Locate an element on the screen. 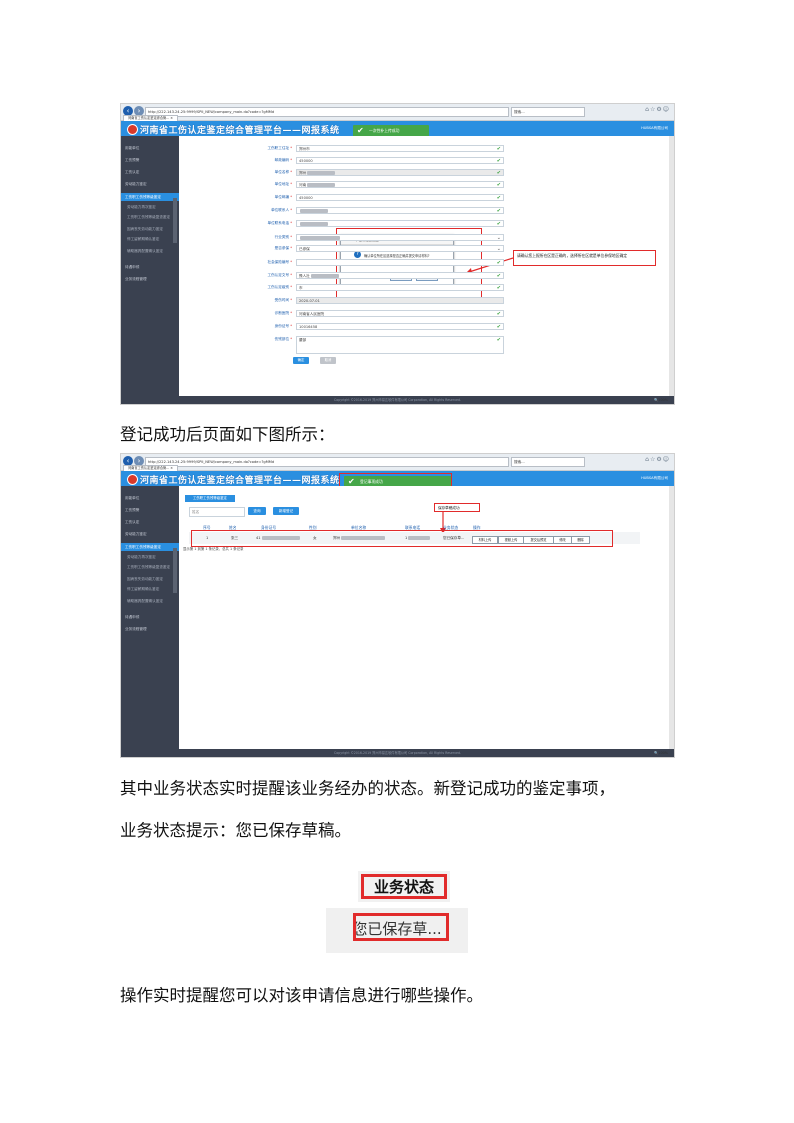 The image size is (794, 1123). form-field-input: 郑州 ✔ is located at coordinates (400, 172).